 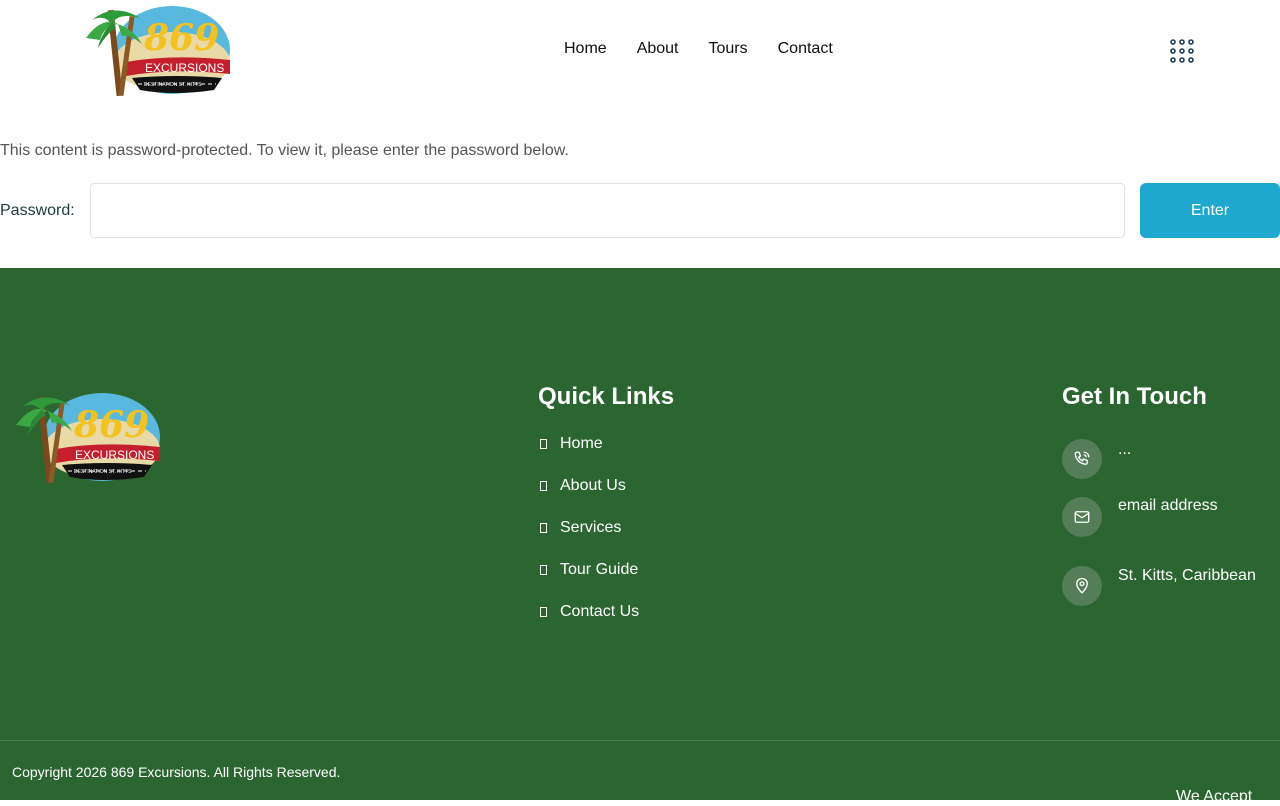 I want to click on map-pin-icon, so click(x=1082, y=586).